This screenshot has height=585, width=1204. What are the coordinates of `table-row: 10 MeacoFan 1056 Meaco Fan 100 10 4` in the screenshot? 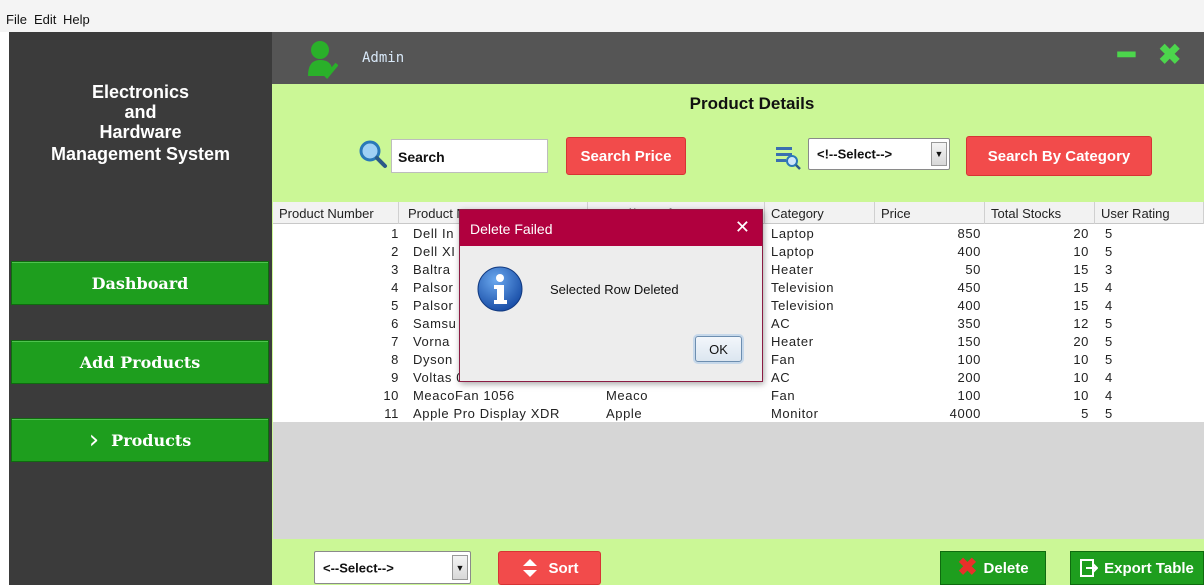 It's located at (738, 395).